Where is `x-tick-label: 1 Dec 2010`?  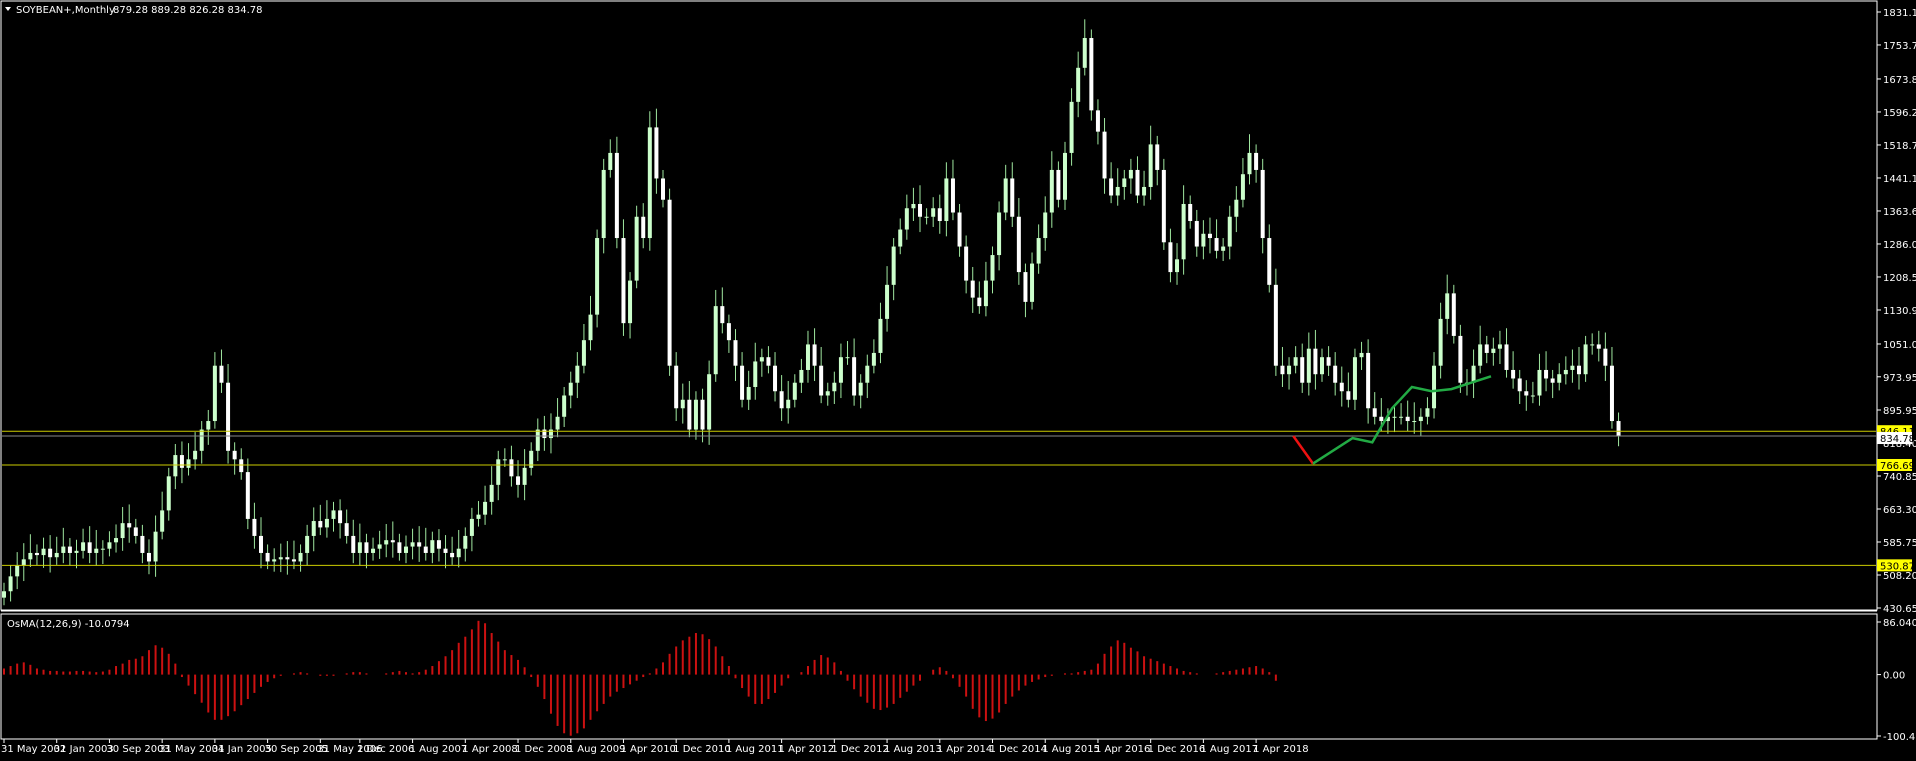 x-tick-label: 1 Dec 2010 is located at coordinates (702, 749).